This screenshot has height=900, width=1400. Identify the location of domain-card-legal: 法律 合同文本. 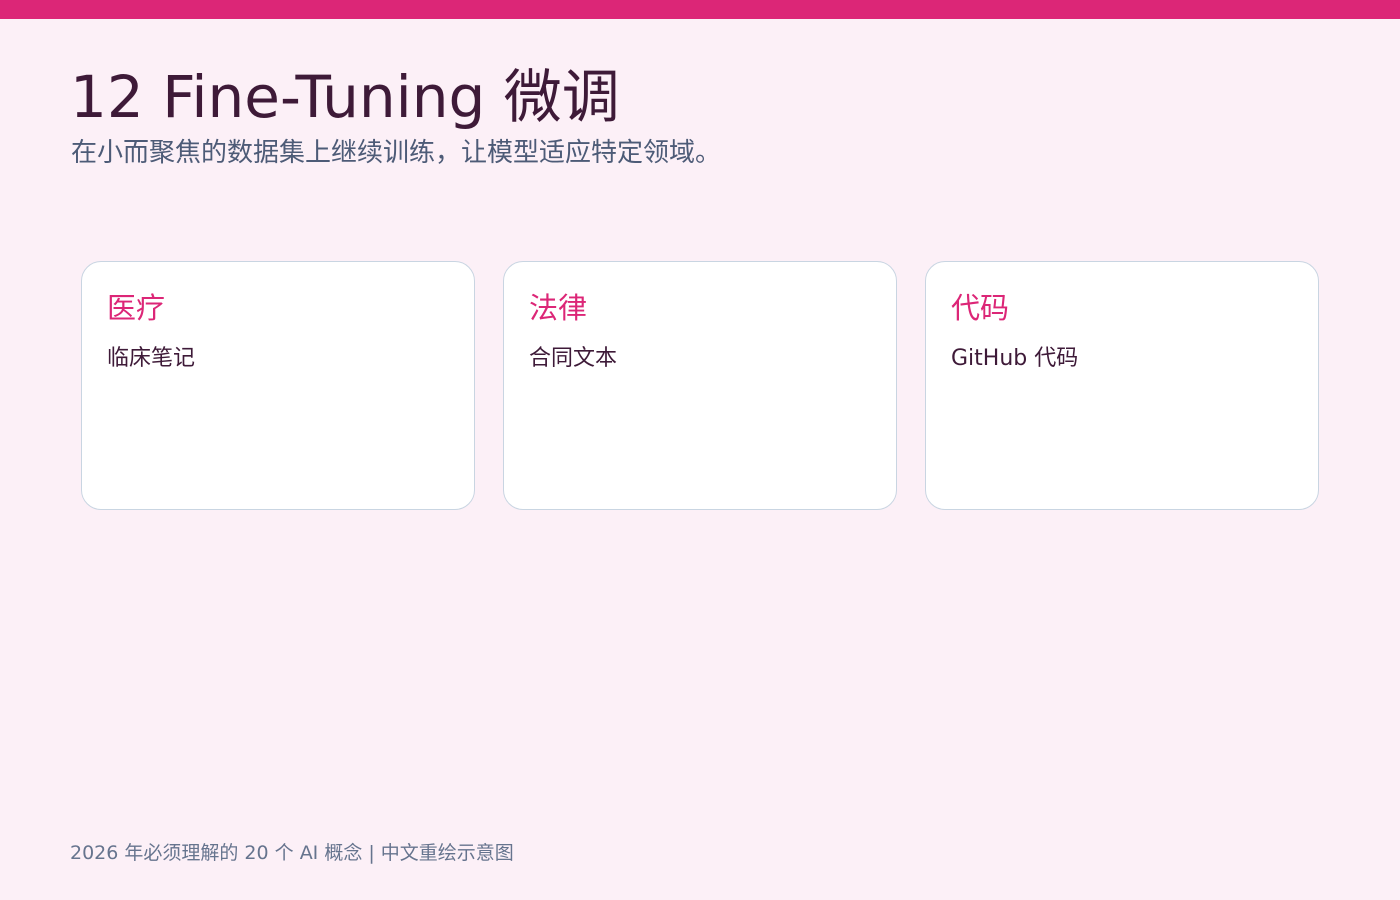
(700, 385).